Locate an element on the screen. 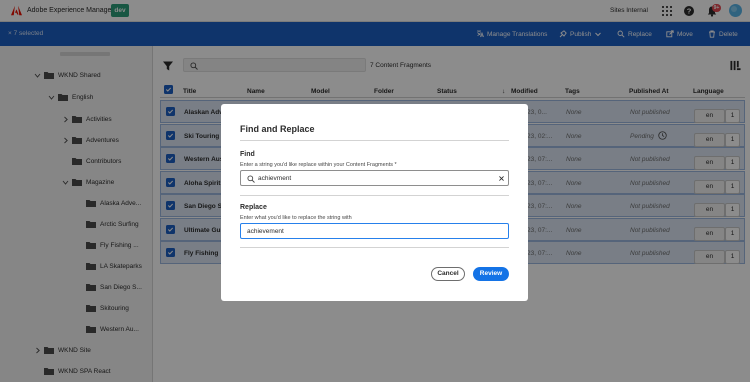 Image resolution: width=750 pixels, height=382 pixels. find-input: achievment is located at coordinates (374, 178).